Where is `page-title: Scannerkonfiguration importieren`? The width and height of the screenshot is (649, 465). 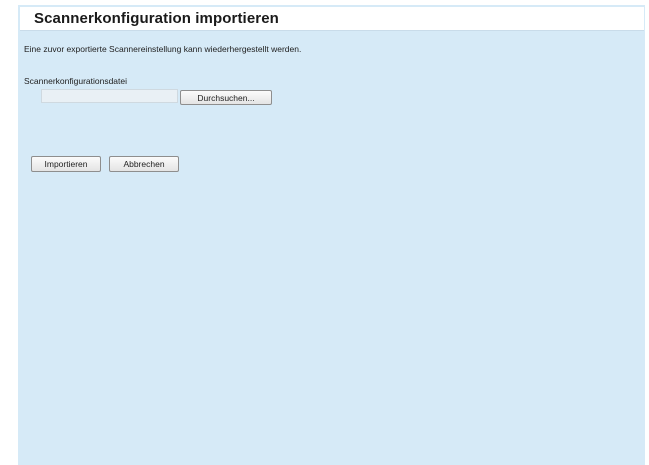
page-title: Scannerkonfiguration importieren is located at coordinates (156, 18).